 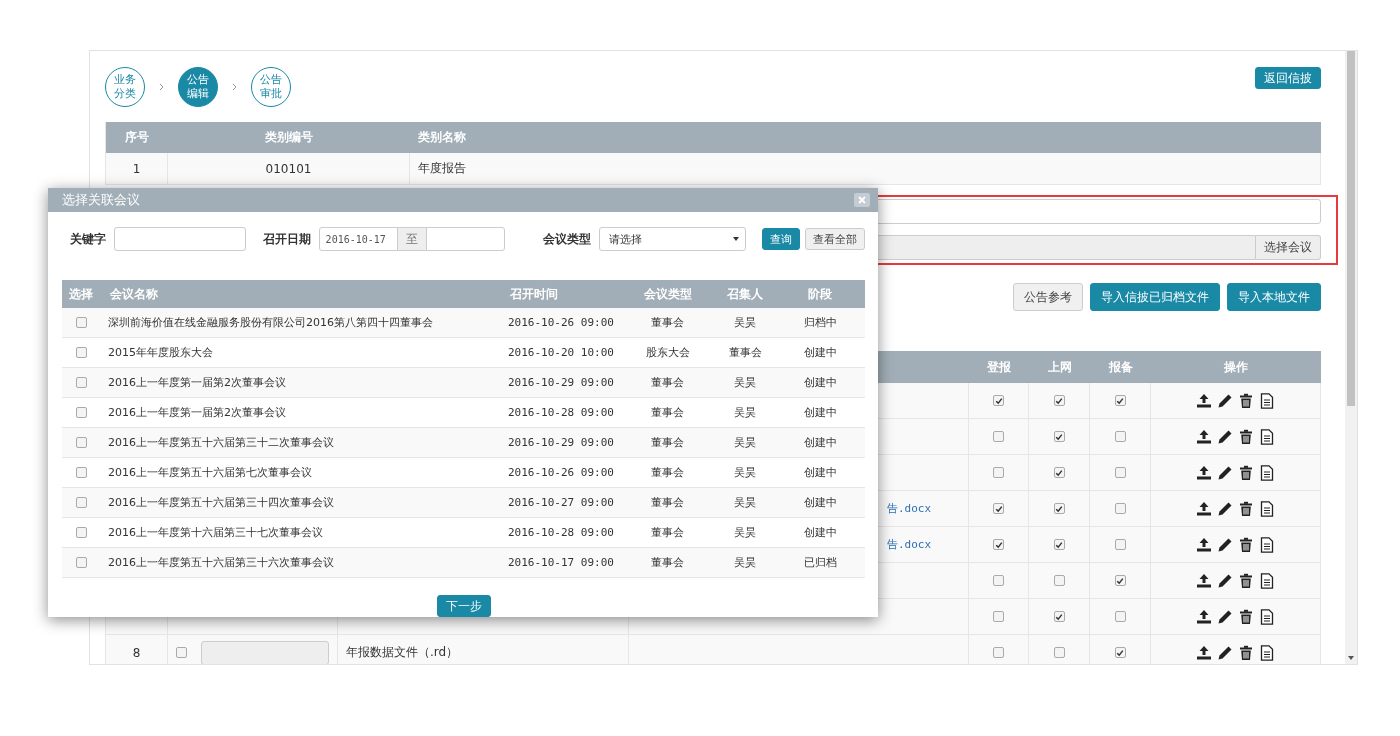 I want to click on column-header: 会议名称, so click(x=300, y=294).